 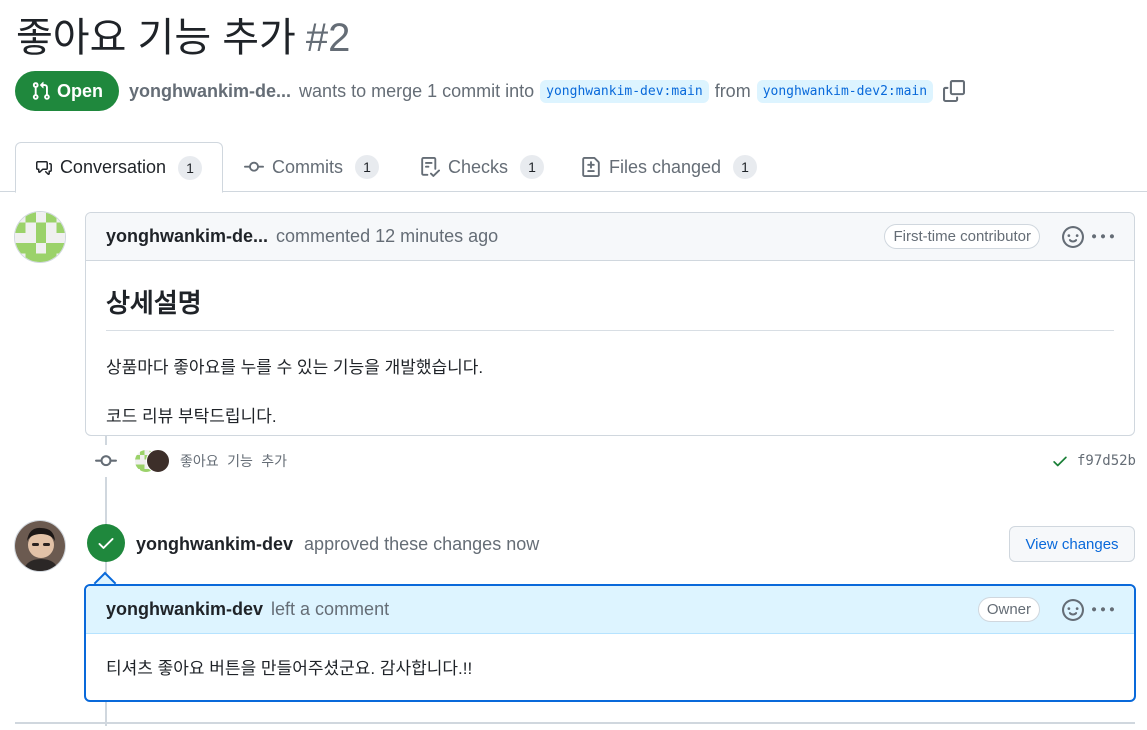 I want to click on comment-timestamp: commented 12 minutes ago, so click(x=387, y=236).